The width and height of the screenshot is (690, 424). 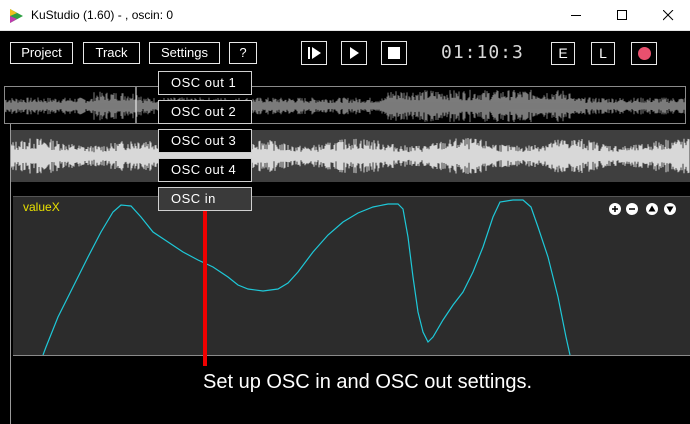 I want to click on graph-baseline, so click(x=351, y=355).